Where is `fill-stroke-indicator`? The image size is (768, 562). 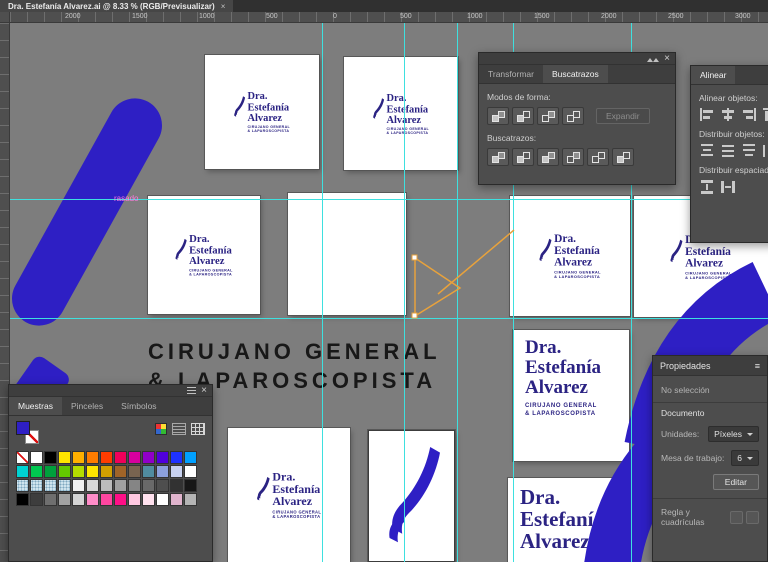
fill-stroke-indicator is located at coordinates (28, 433).